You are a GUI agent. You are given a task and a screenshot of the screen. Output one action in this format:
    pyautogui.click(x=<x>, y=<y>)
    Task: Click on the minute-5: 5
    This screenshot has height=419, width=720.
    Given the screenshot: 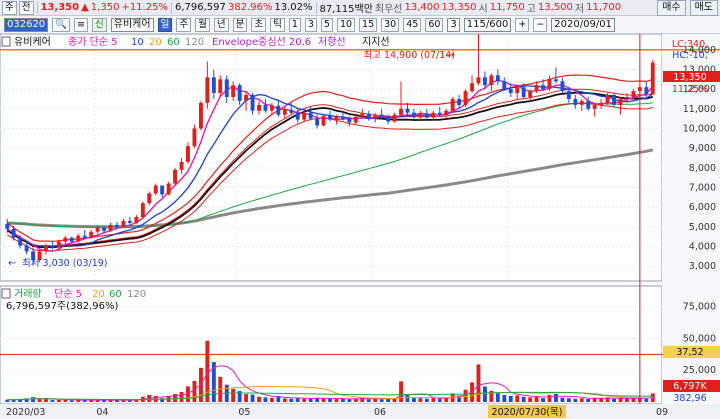 What is the action you would take?
    pyautogui.click(x=326, y=24)
    